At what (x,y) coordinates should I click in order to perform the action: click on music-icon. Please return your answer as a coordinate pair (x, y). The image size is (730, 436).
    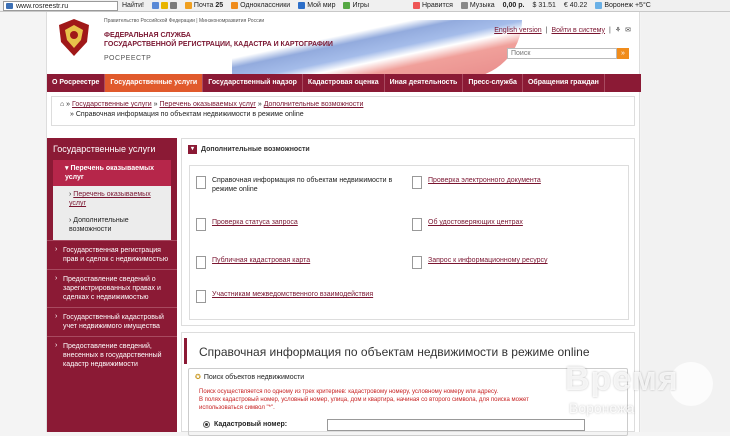
    Looking at the image, I should click on (464, 5).